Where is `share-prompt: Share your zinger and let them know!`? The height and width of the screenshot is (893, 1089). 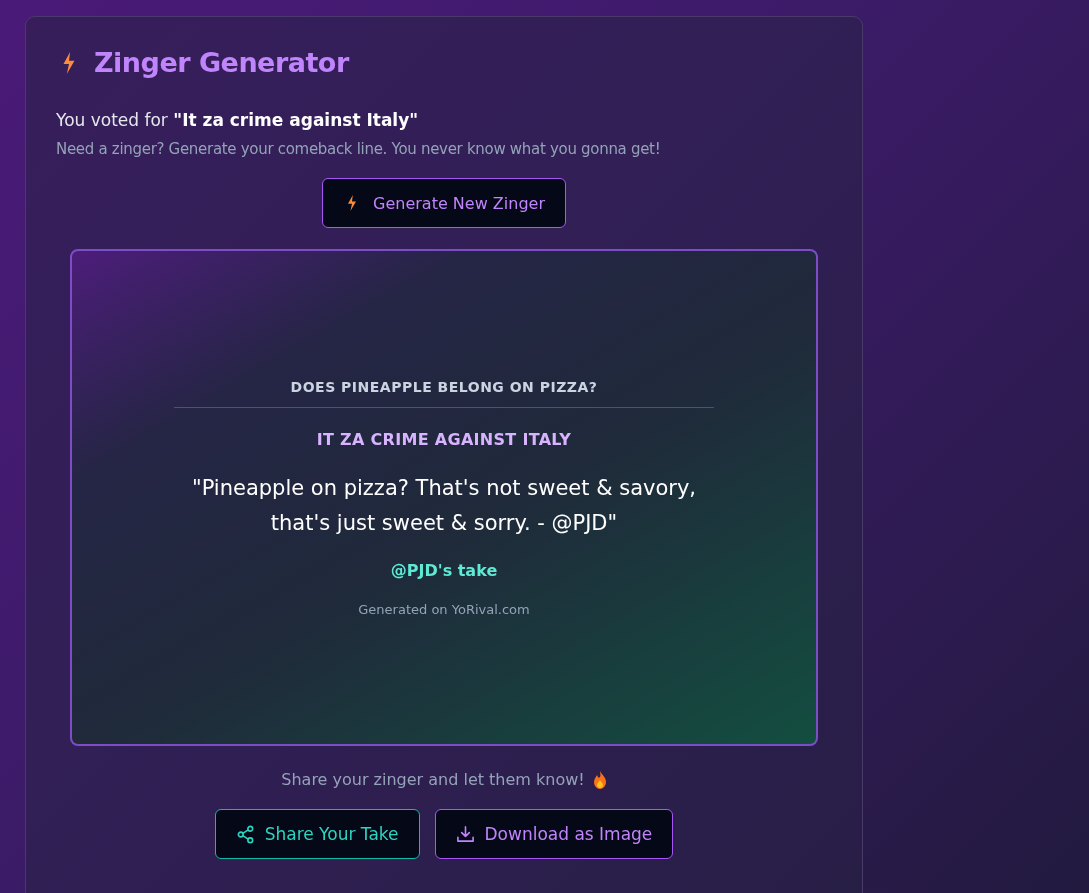 share-prompt: Share your zinger and let them know! is located at coordinates (433, 779).